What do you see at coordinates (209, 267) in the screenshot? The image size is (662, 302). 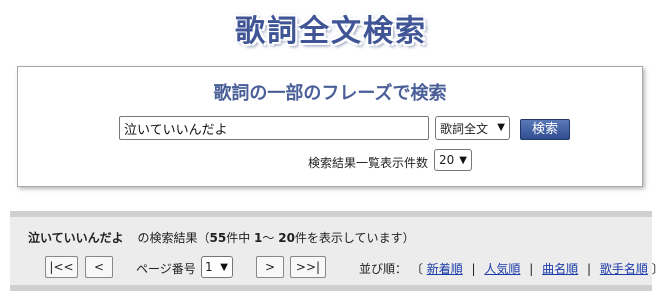 I see `page-number-value: 1` at bounding box center [209, 267].